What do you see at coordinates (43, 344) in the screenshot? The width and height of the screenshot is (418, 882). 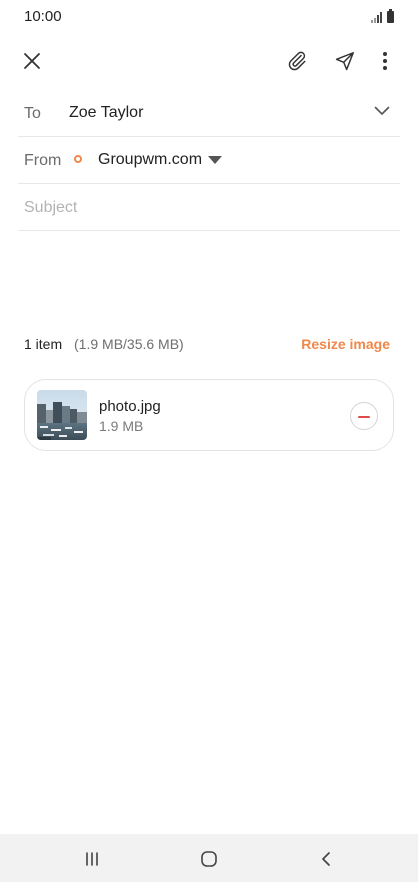 I see `attachment-count: 1 item` at bounding box center [43, 344].